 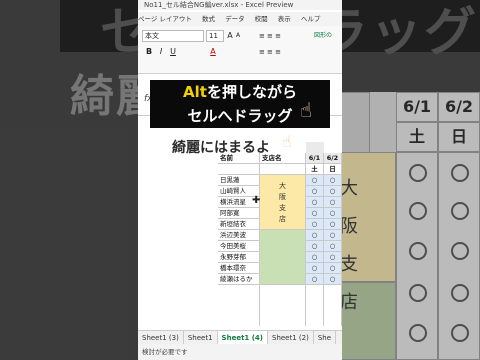 What do you see at coordinates (315, 158) in the screenshot?
I see `header-date-1: 6/1` at bounding box center [315, 158].